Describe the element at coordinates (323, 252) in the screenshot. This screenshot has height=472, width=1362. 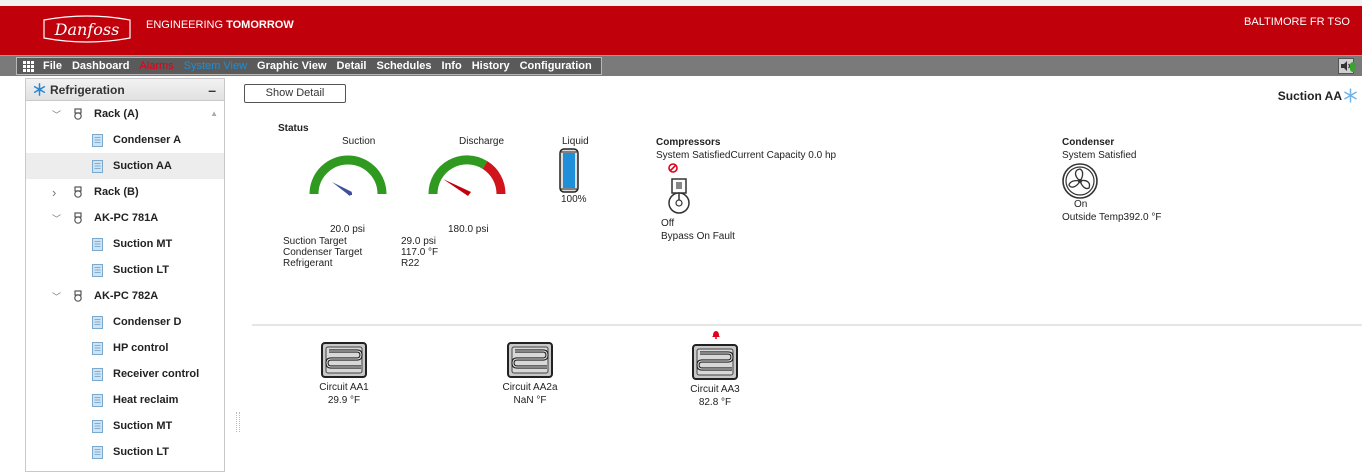
I see `status-row-label: Condenser Target` at that location.